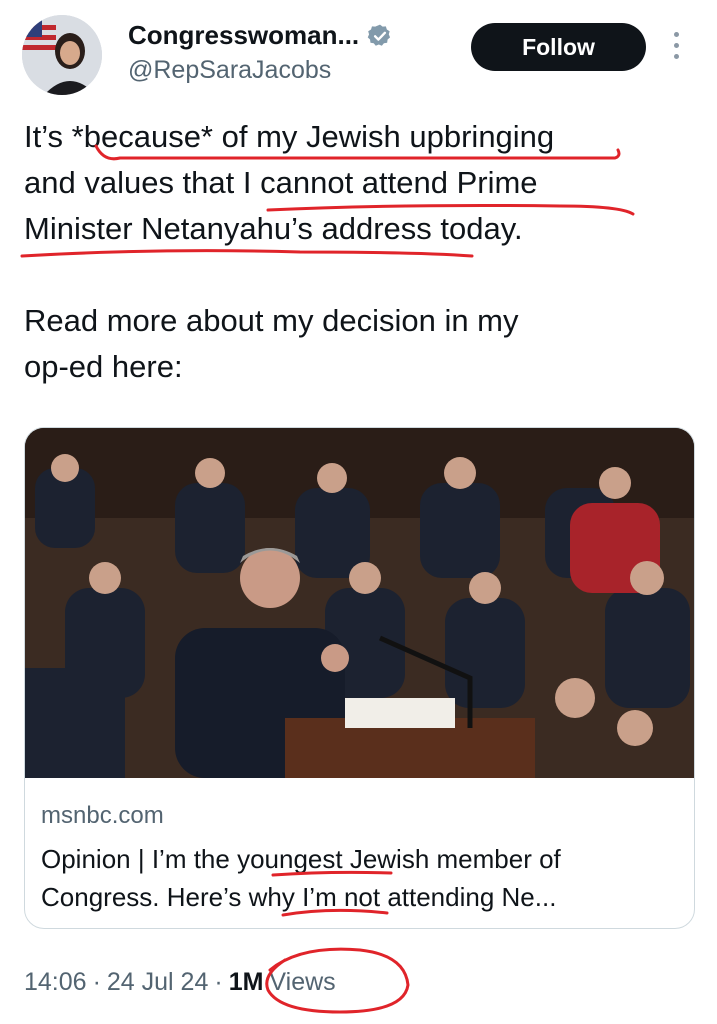  What do you see at coordinates (676, 49) in the screenshot?
I see `more-options-icon` at bounding box center [676, 49].